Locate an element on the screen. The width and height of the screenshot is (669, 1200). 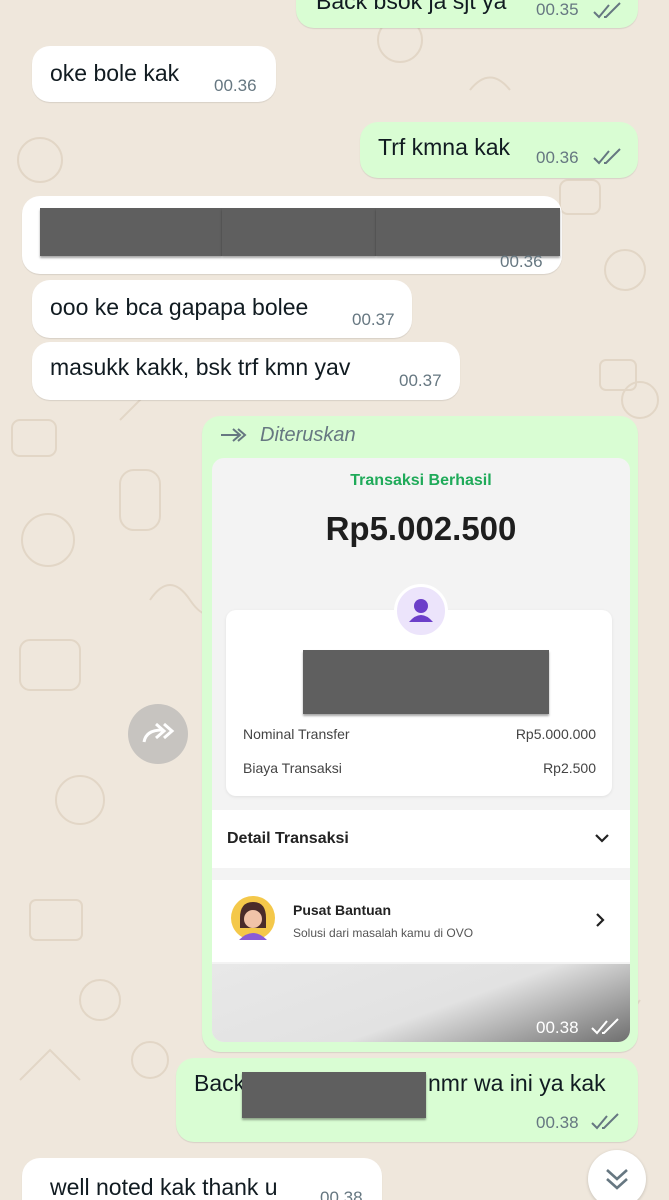
message-bubble-incoming: ooo ke bca gapapa bolee 00.37 is located at coordinates (222, 309).